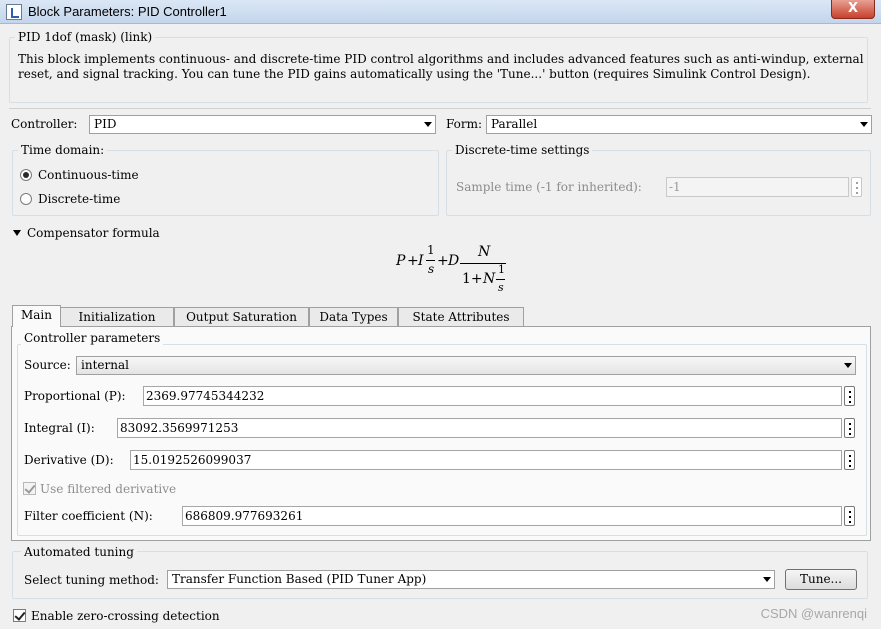  What do you see at coordinates (486, 460) in the screenshot?
I see `derivative-input: 15.0192526099037` at bounding box center [486, 460].